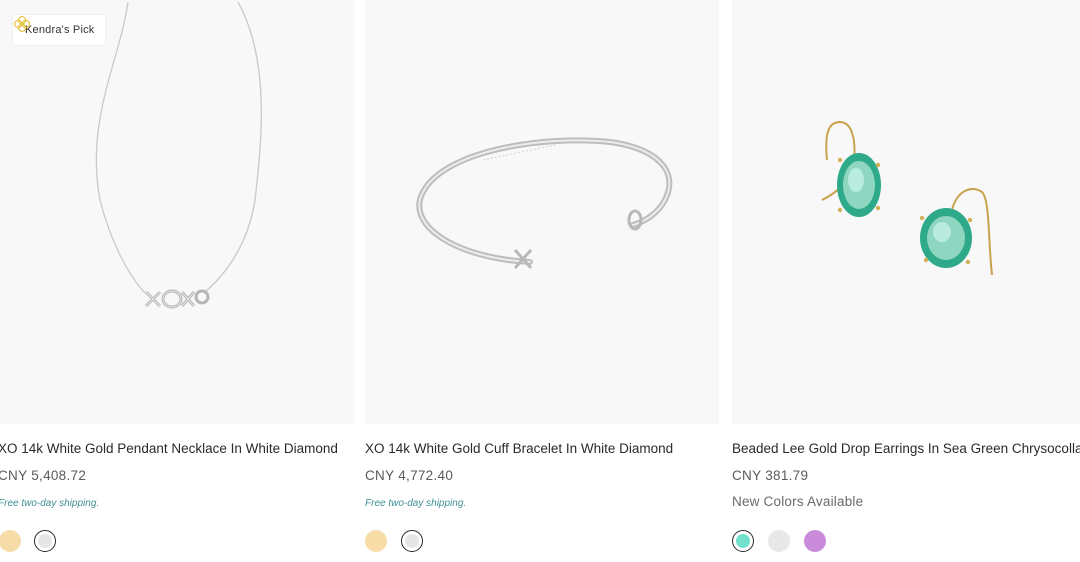 Image resolution: width=1080 pixels, height=562 pixels. I want to click on swatch-lilac, so click(815, 541).